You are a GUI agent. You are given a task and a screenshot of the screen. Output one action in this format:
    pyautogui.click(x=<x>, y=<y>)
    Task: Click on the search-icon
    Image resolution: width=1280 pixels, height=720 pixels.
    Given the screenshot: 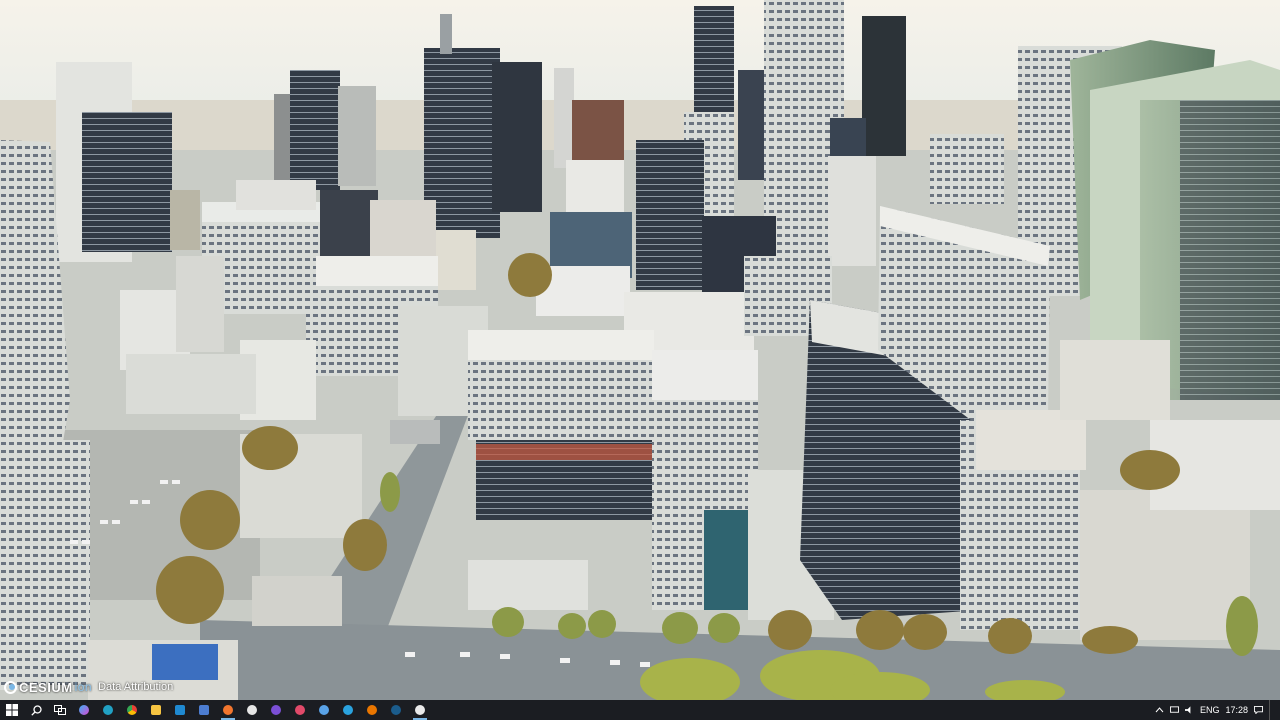 What is the action you would take?
    pyautogui.click(x=36, y=710)
    